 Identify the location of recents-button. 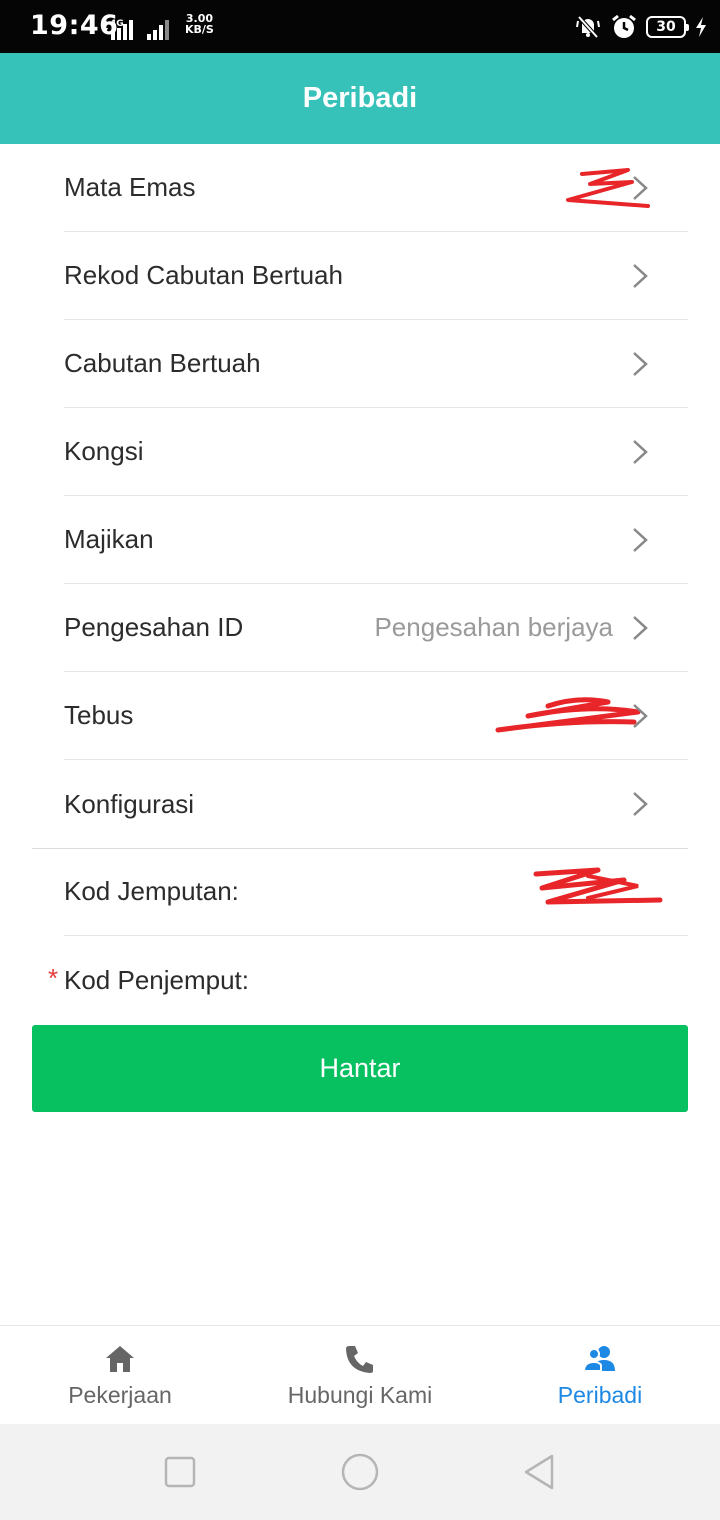
(180, 1472).